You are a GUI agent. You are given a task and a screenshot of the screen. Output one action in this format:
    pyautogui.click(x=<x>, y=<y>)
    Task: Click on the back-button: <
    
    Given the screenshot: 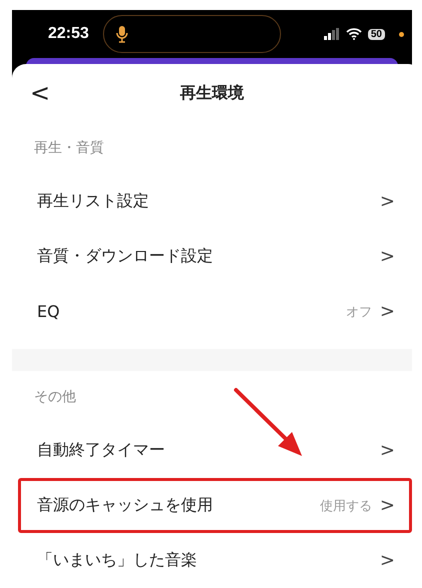 What is the action you would take?
    pyautogui.click(x=40, y=93)
    